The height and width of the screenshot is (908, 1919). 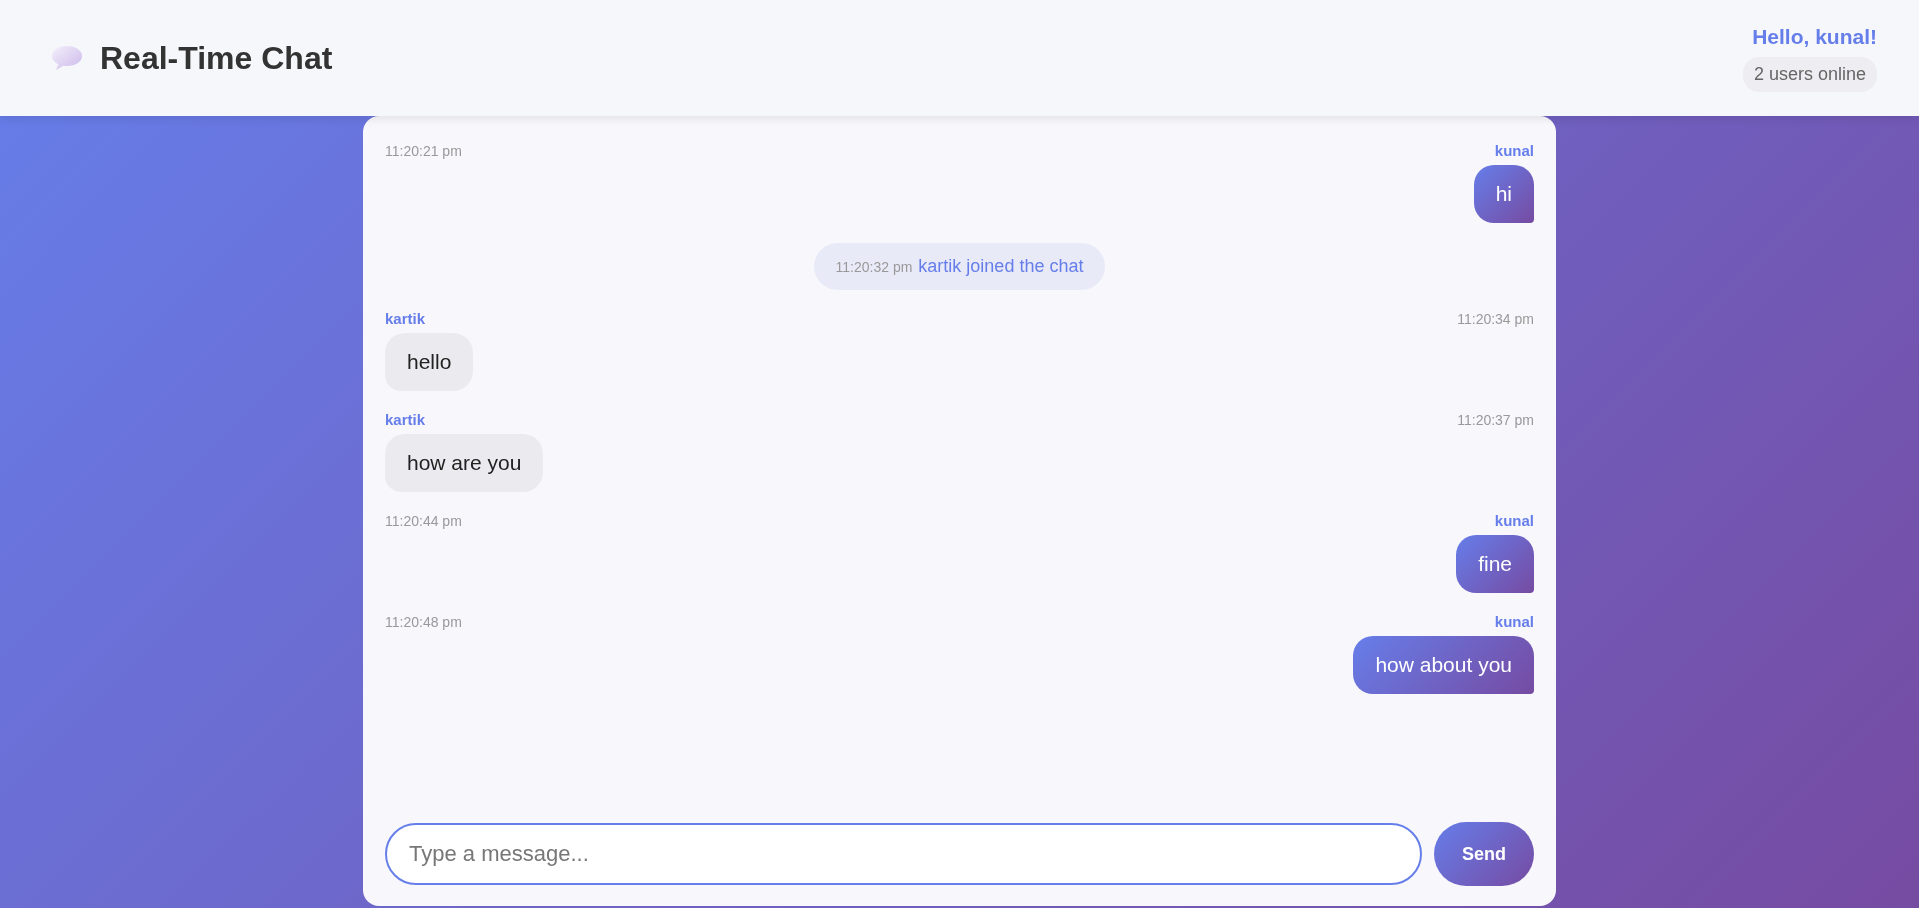 I want to click on message-bubble: how are you, so click(x=464, y=463).